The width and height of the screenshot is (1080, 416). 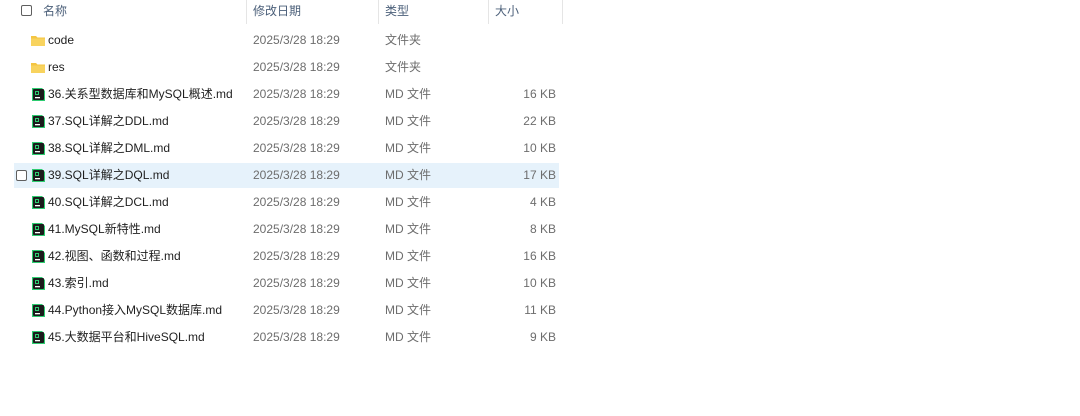 I want to click on file-name: 41.MySQL新特性.md, so click(x=104, y=229).